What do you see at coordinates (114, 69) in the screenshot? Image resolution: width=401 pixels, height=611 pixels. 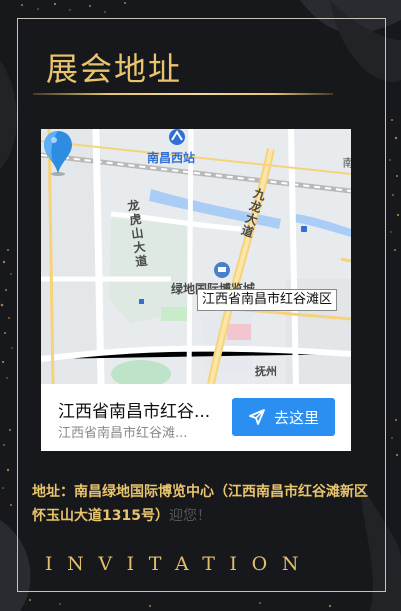 I see `page-title: 展会地址` at bounding box center [114, 69].